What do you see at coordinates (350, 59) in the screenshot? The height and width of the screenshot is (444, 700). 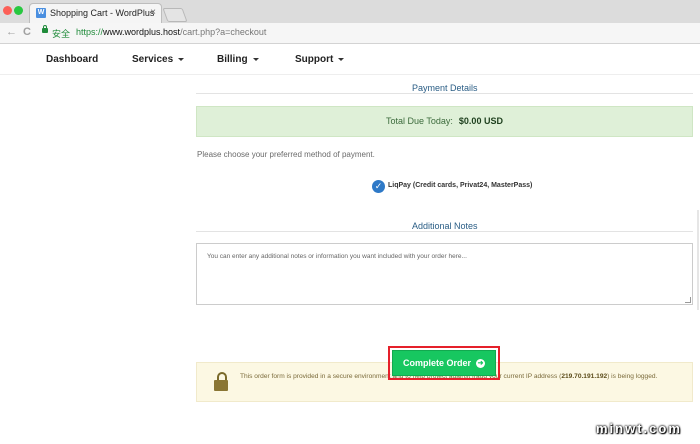 I see `site-navigation: Dashboard Services Billing Support` at bounding box center [350, 59].